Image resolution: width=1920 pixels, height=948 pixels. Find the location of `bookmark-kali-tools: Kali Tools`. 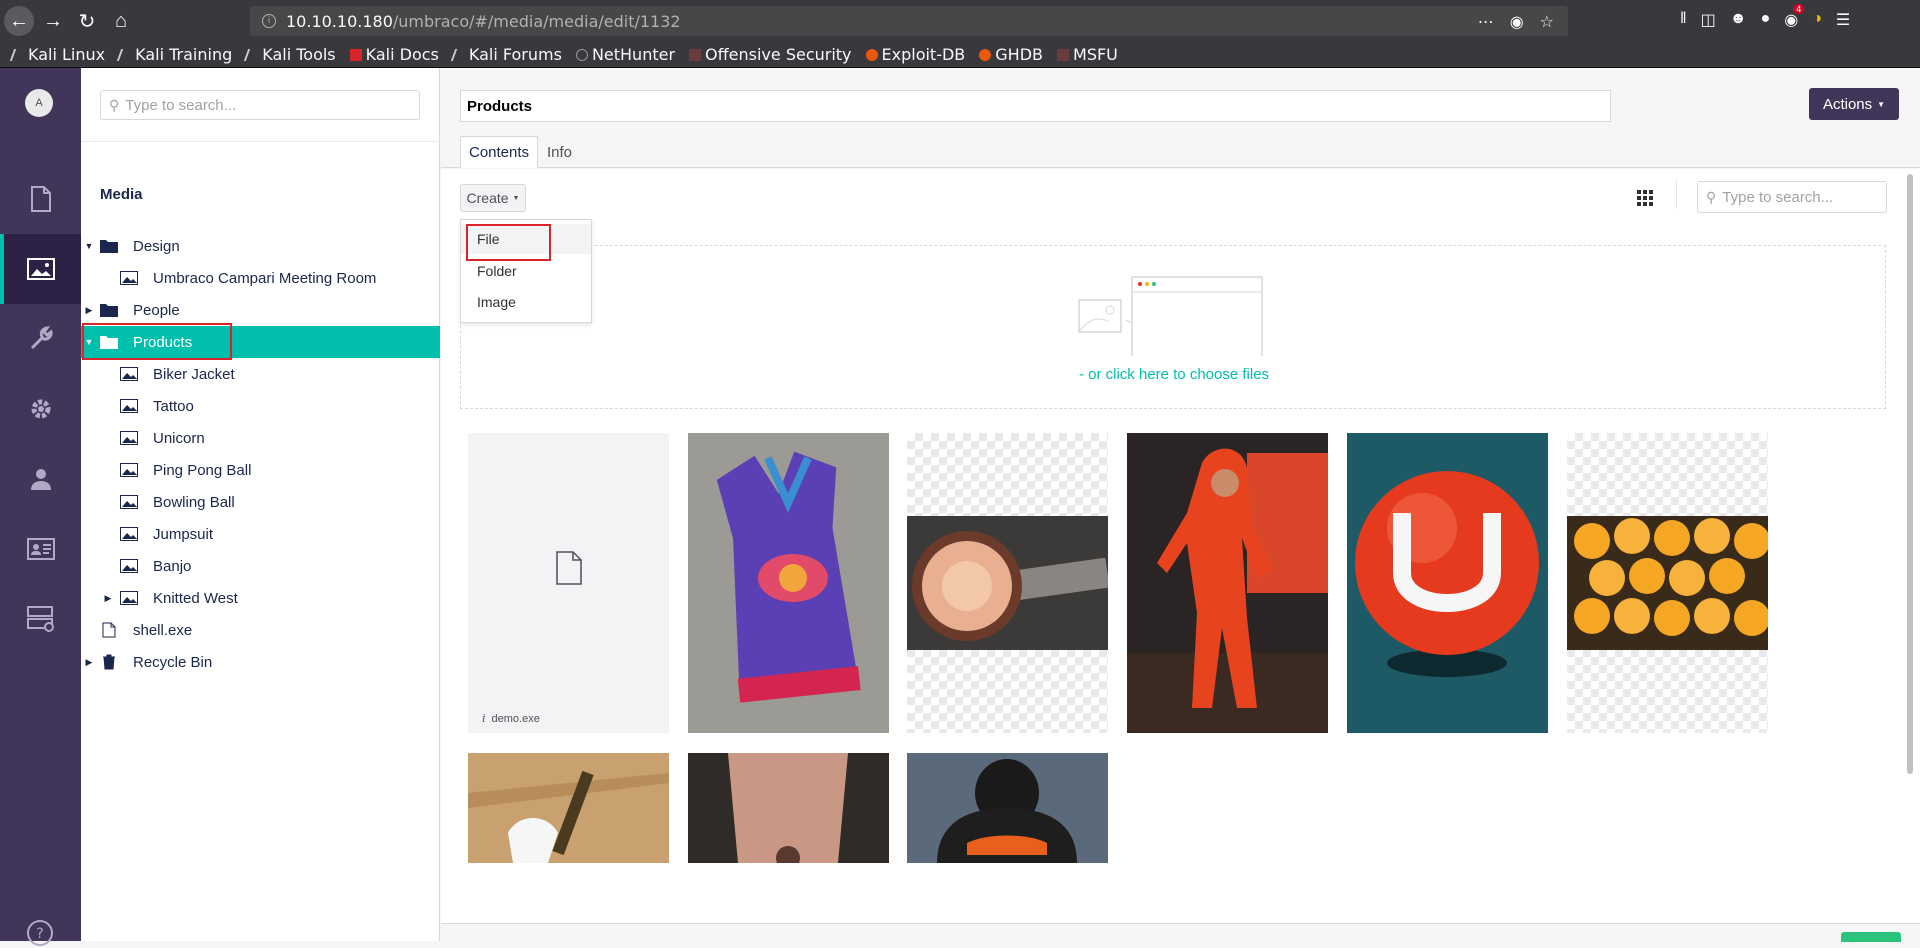

bookmark-kali-tools: Kali Tools is located at coordinates (290, 54).